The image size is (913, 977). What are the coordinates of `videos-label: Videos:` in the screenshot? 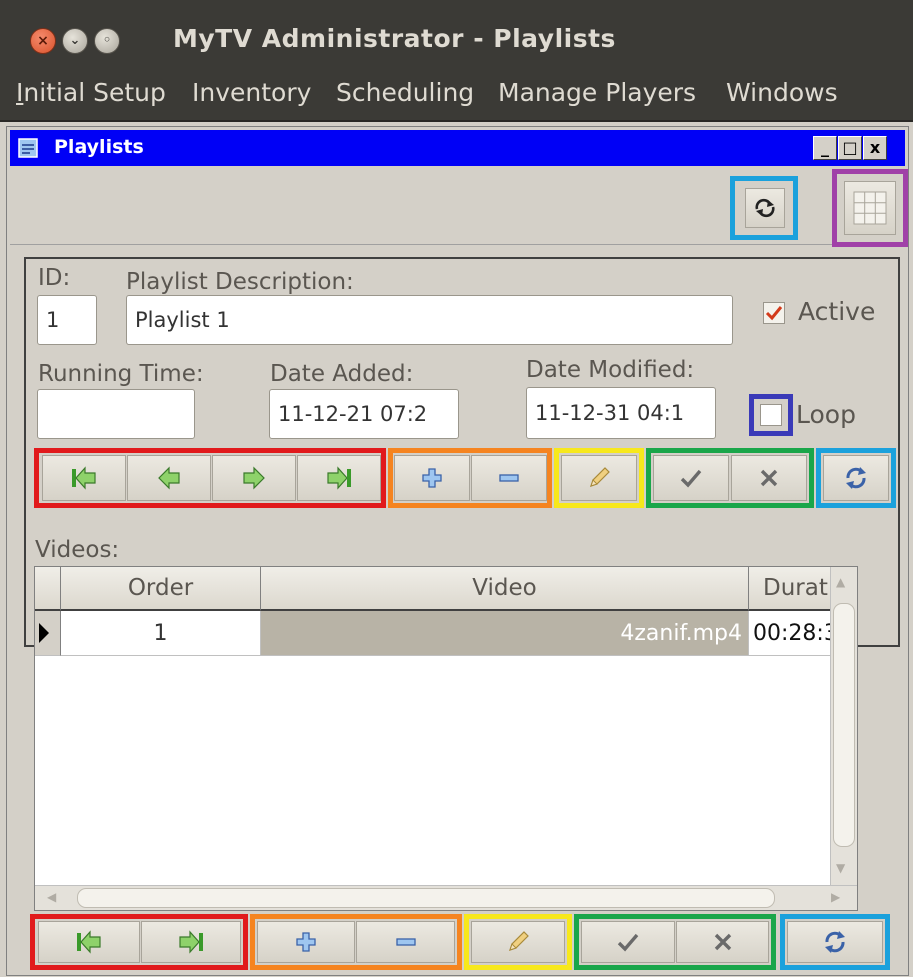 It's located at (77, 550).